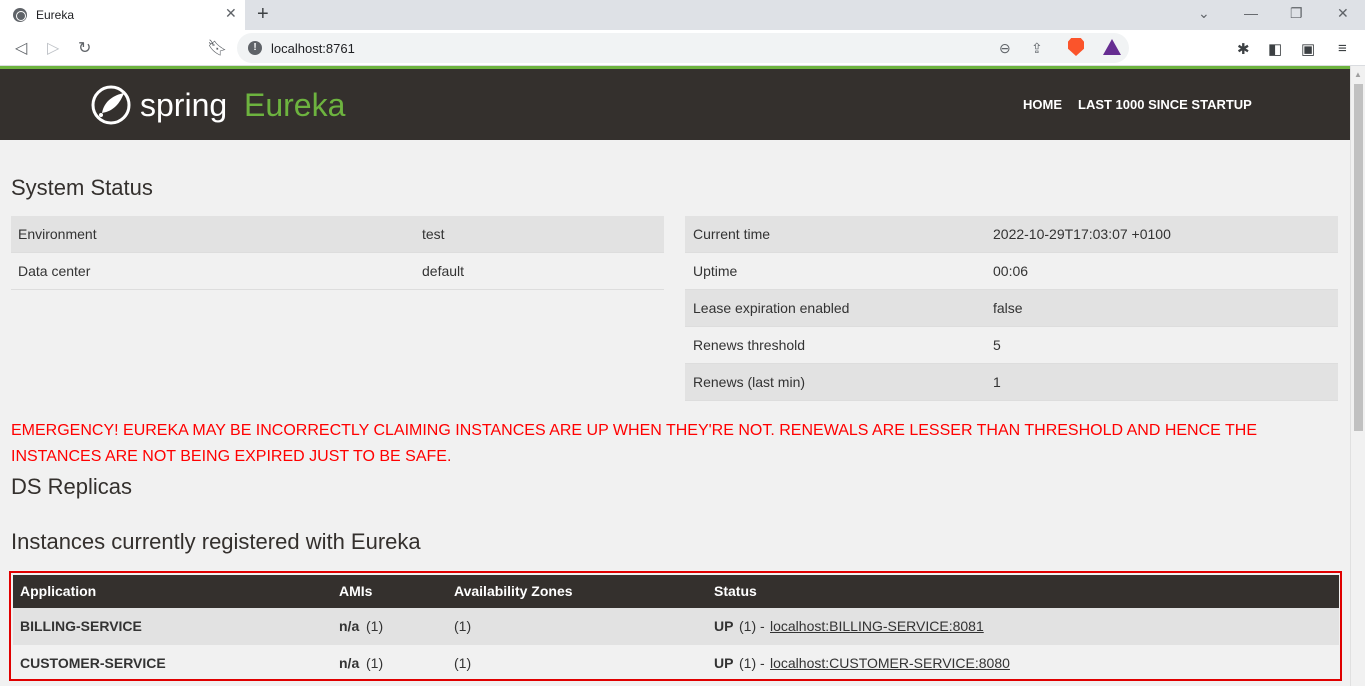 The height and width of the screenshot is (686, 1365). I want to click on row-label: Lease expiration enabled, so click(771, 308).